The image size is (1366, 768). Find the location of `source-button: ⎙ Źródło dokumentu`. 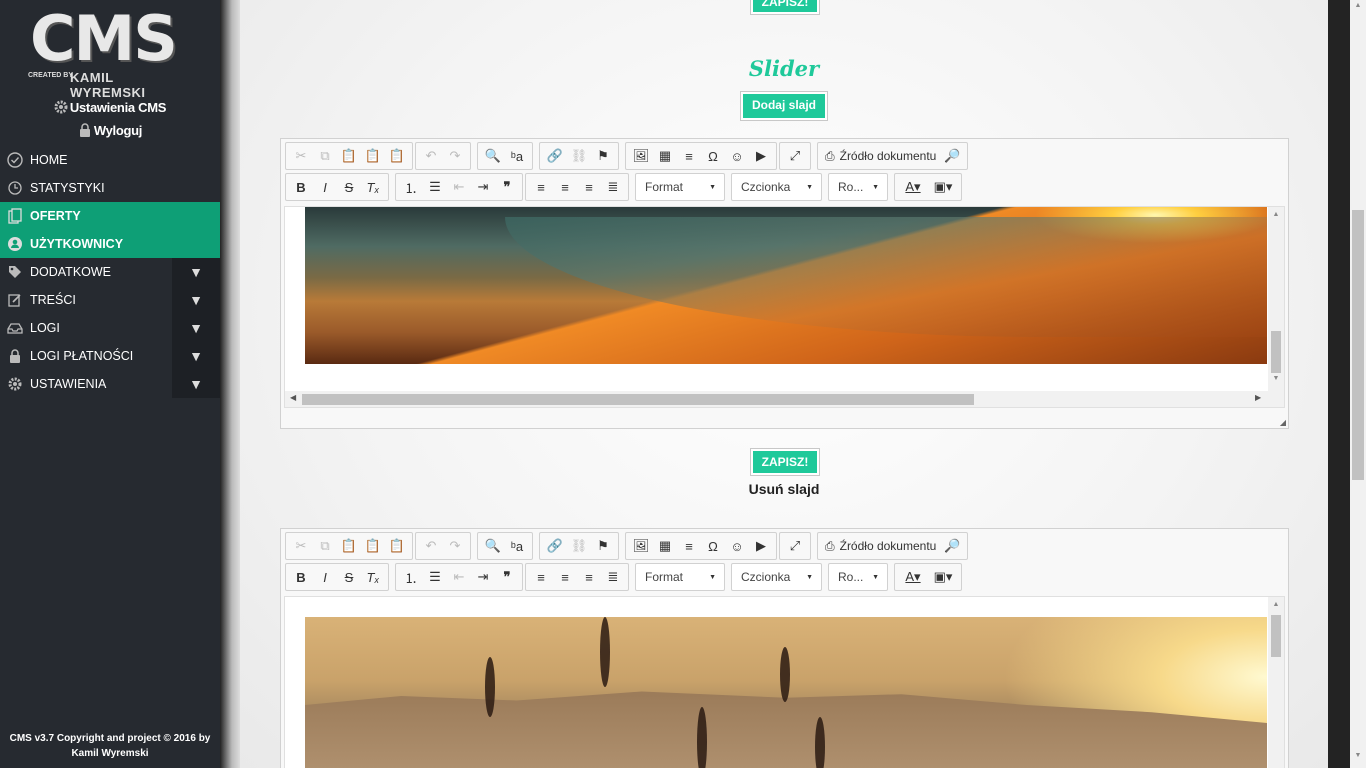

source-button: ⎙ Źródło dokumentu is located at coordinates (880, 156).